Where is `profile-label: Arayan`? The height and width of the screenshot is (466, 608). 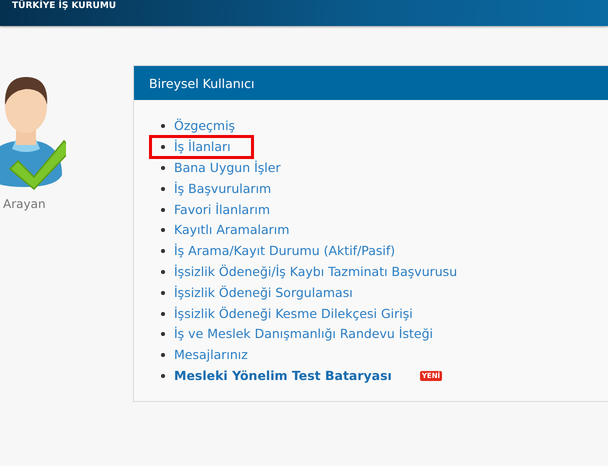
profile-label: Arayan is located at coordinates (24, 204).